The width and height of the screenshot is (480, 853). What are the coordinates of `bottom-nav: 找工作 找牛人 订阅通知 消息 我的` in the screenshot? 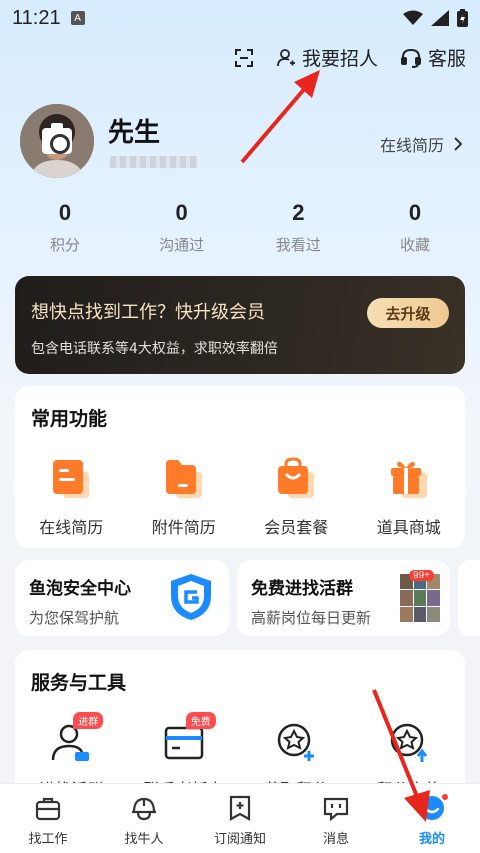 It's located at (240, 818).